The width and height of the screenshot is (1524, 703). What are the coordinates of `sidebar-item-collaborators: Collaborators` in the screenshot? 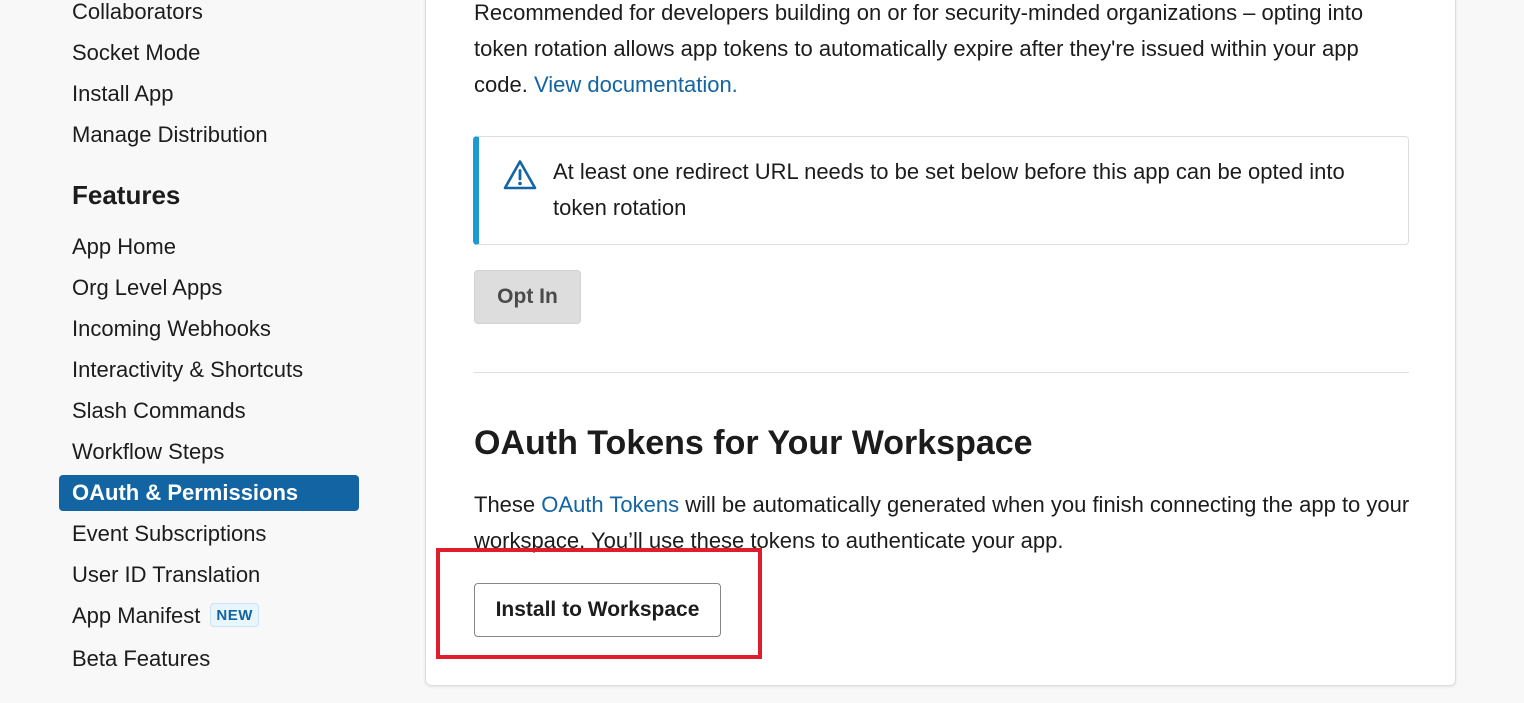 It's located at (209, 15).